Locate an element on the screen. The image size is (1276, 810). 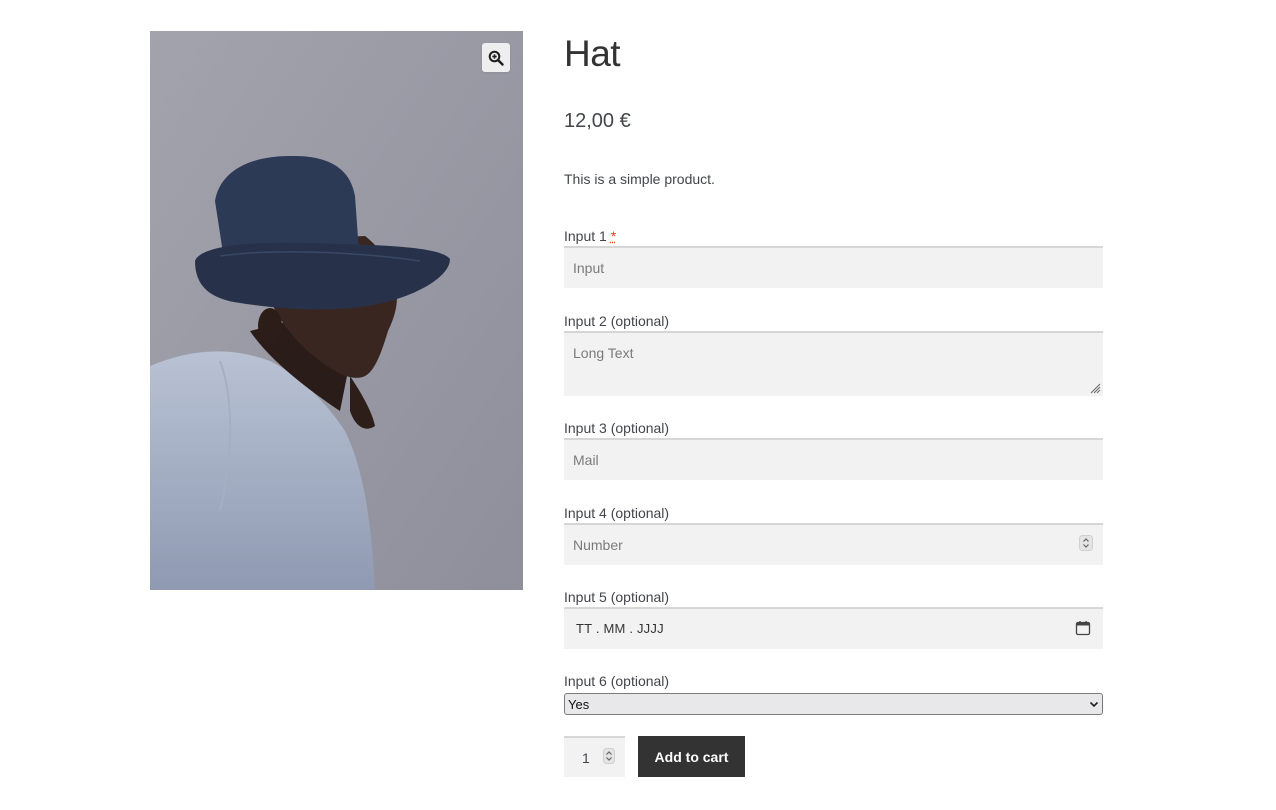
input-5-date-field: TT . MM . JJJJ is located at coordinates (833, 628).